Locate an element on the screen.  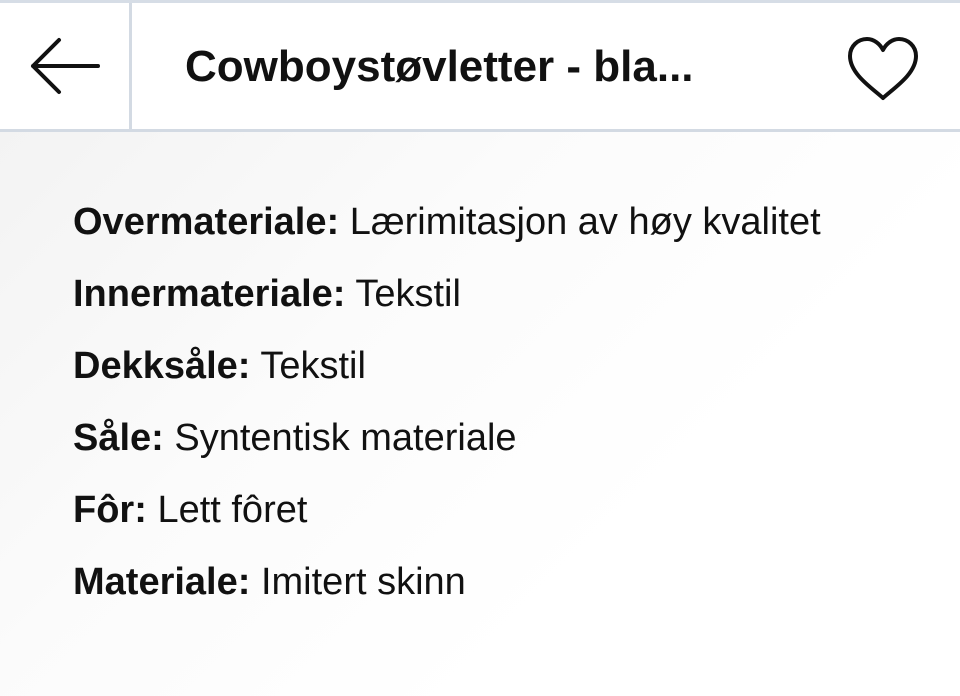
detail-row-materiale: Materiale: Imitert skinn is located at coordinates (453, 582).